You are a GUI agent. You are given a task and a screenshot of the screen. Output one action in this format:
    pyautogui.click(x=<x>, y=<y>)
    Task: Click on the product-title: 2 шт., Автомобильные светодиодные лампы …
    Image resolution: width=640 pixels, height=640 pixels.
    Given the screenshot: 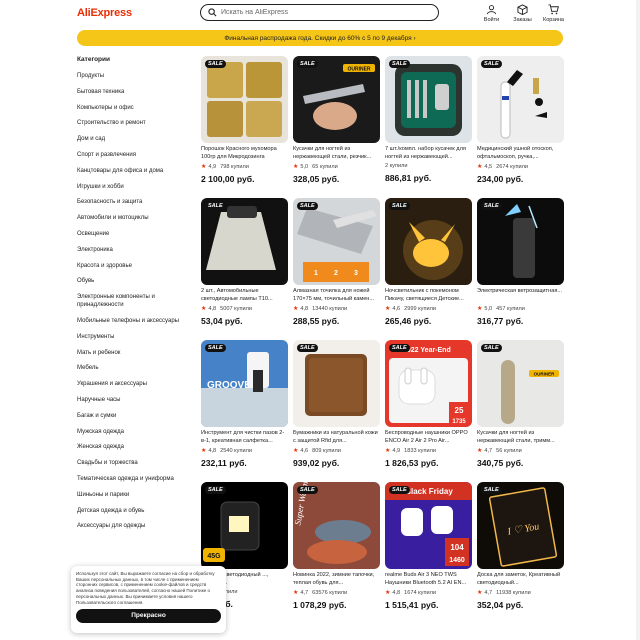 What is the action you would take?
    pyautogui.click(x=244, y=295)
    